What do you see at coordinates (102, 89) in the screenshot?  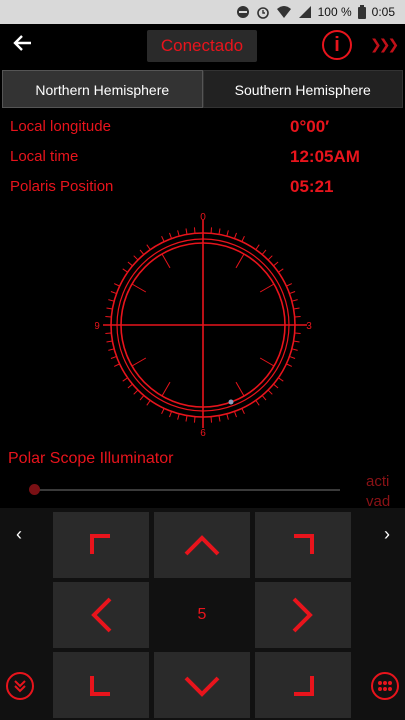 I see `tab-northern-hemisphere: Northern Hemisphere` at bounding box center [102, 89].